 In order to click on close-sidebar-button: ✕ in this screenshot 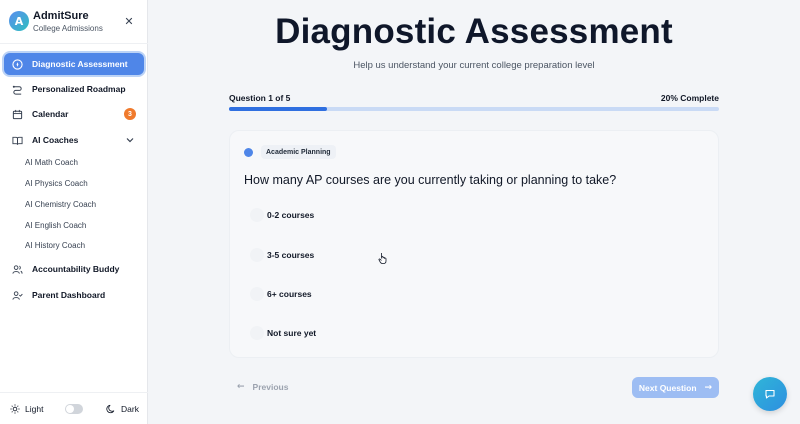, I will do `click(129, 21)`.